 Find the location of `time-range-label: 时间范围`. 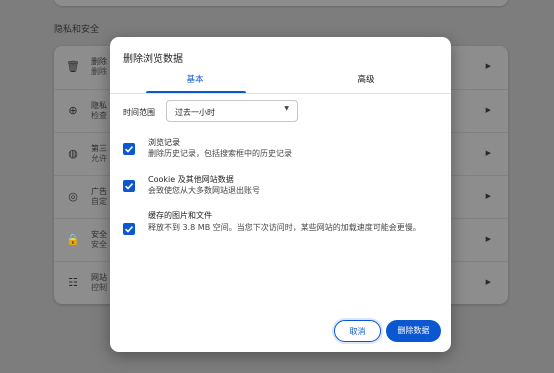

time-range-label: 时间范围 is located at coordinates (139, 112).